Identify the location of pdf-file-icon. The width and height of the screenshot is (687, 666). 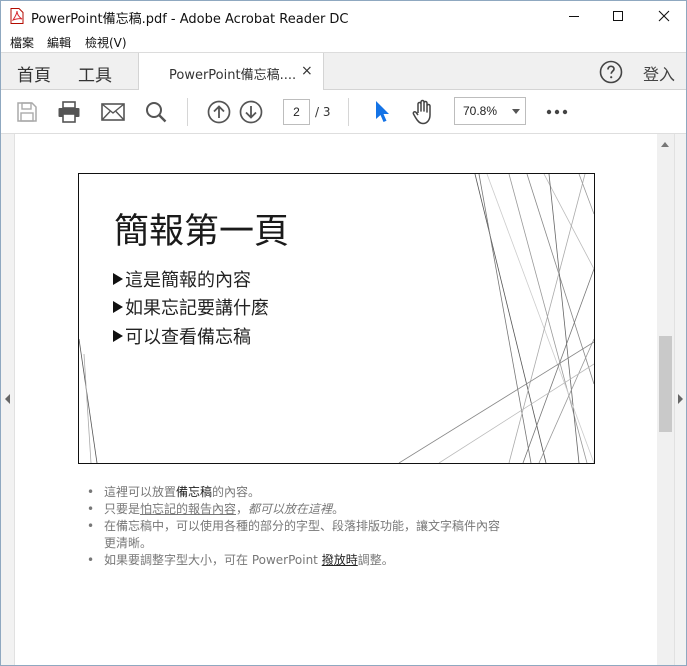
(17, 16).